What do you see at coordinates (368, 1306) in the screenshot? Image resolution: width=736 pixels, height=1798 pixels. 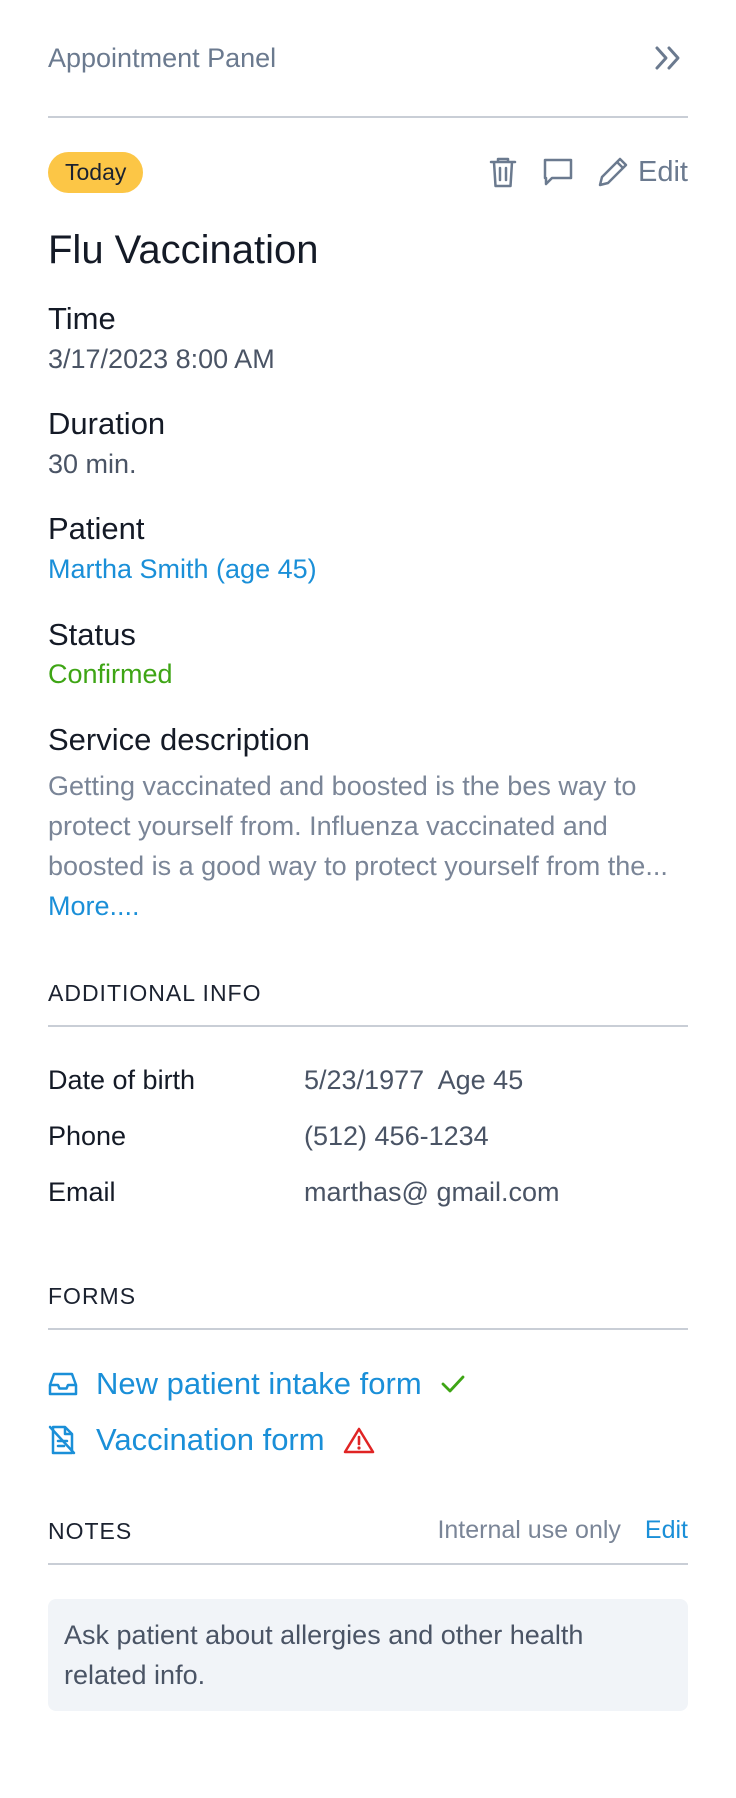 I see `forms-header: FORMS` at bounding box center [368, 1306].